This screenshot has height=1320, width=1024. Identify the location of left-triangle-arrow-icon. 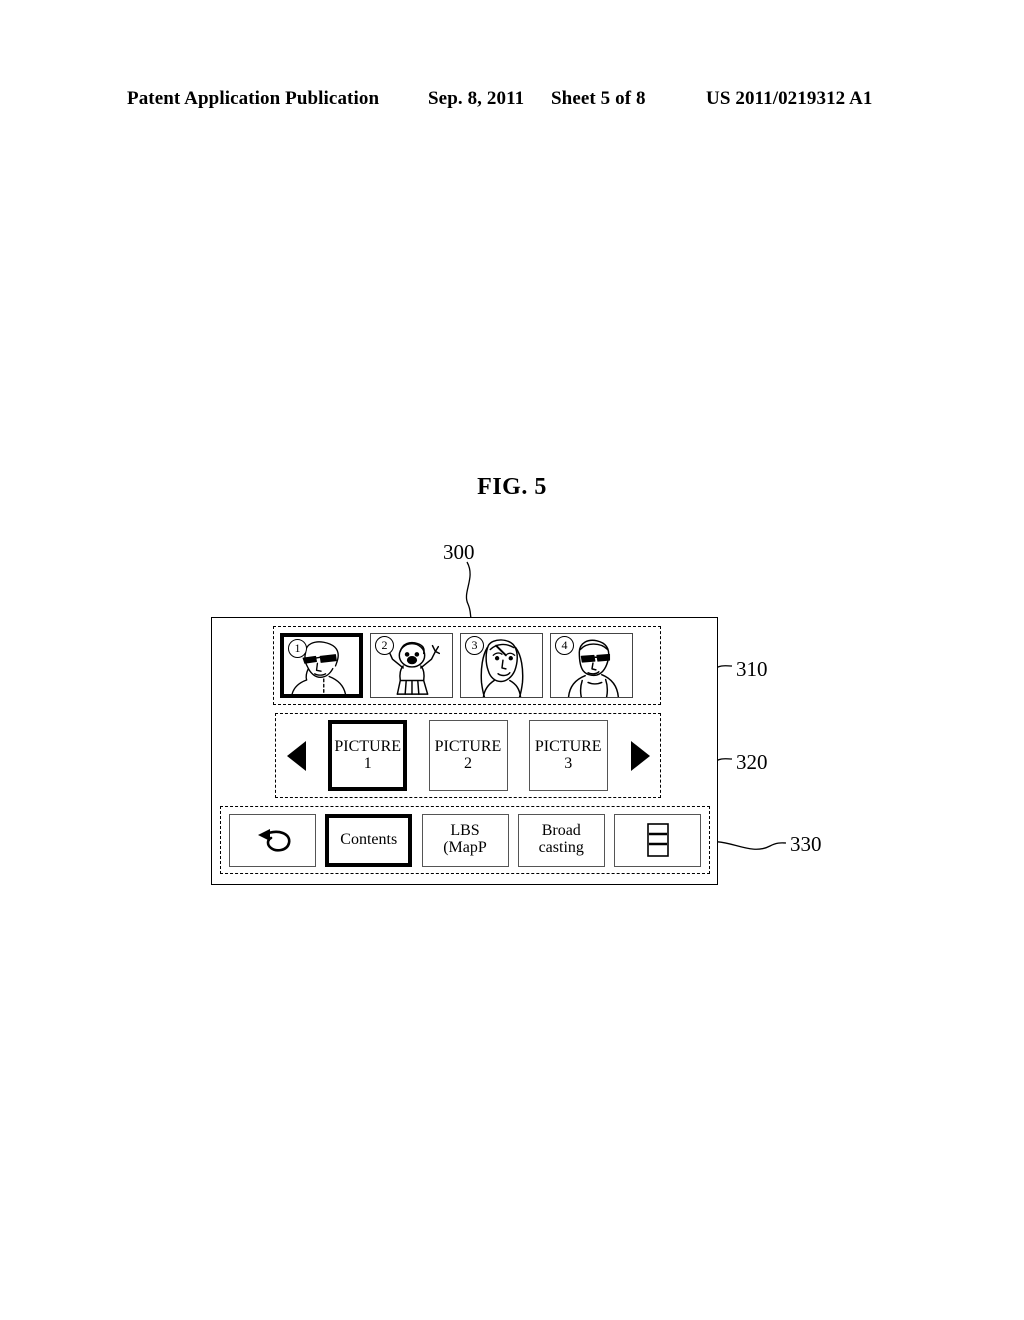
(296, 755).